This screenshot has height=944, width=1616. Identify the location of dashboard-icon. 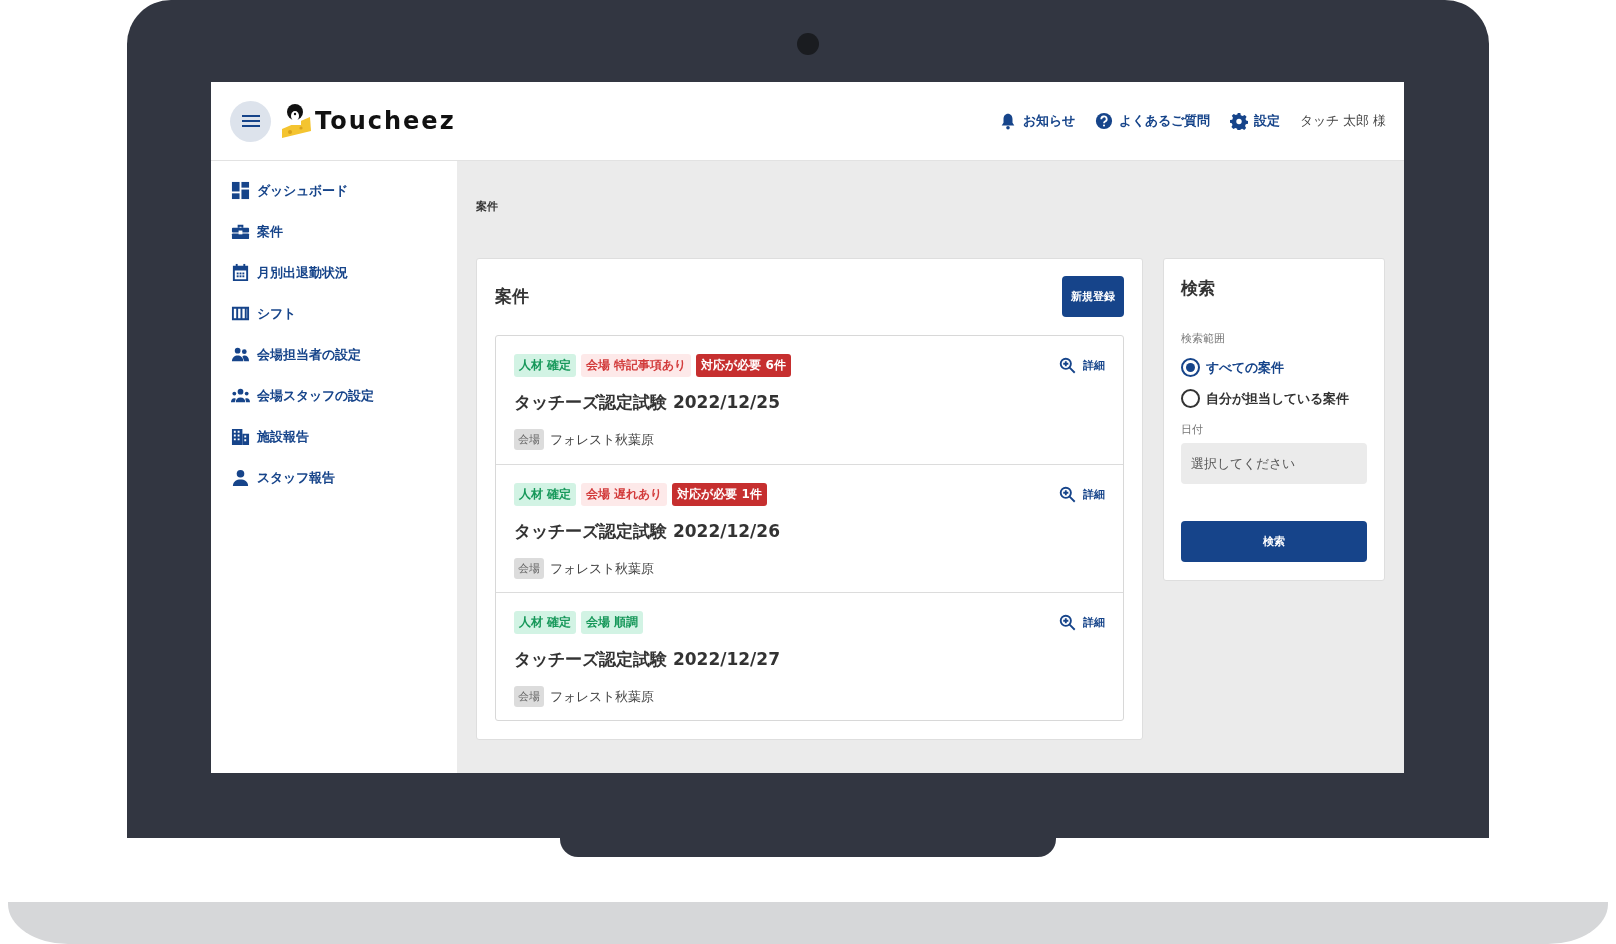
(240, 190).